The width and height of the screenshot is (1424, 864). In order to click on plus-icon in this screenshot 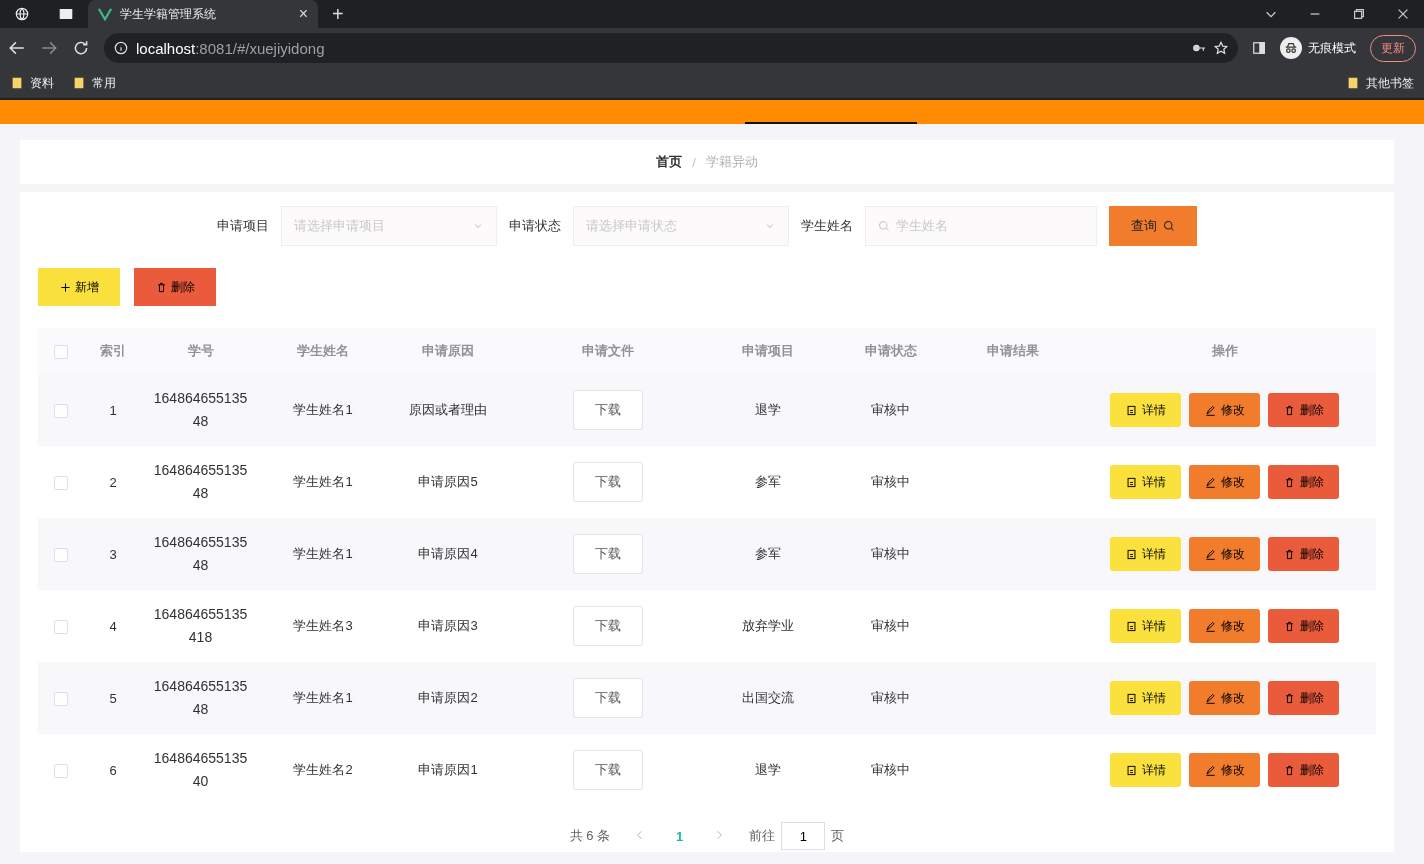, I will do `click(65, 287)`.